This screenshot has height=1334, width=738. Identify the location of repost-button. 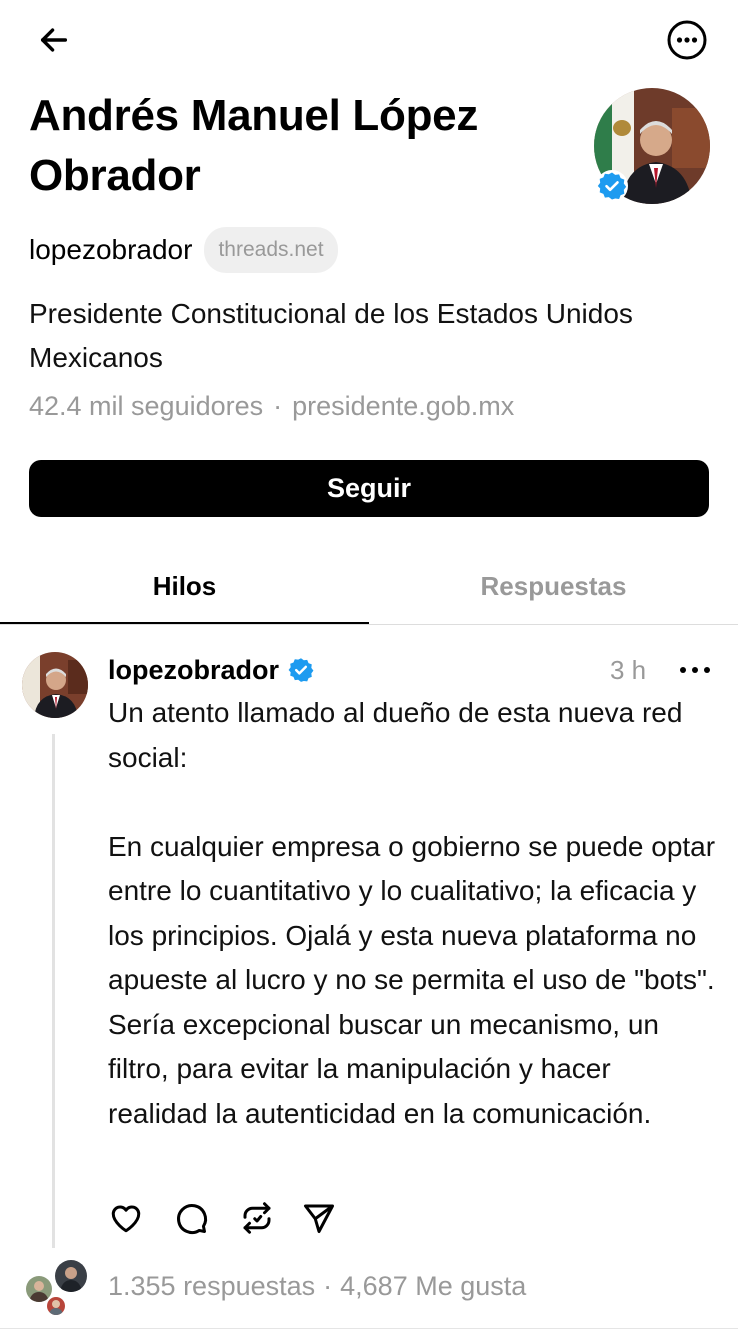
(257, 1218).